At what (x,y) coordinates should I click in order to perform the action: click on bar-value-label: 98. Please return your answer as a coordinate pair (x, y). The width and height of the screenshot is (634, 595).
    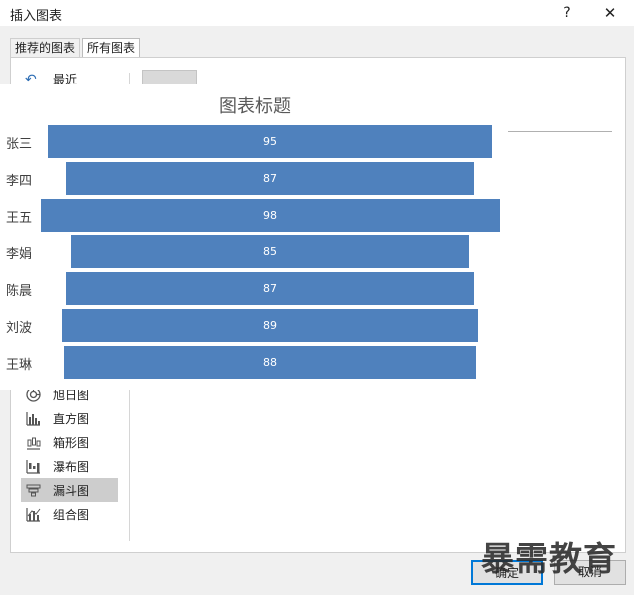
    Looking at the image, I should click on (270, 215).